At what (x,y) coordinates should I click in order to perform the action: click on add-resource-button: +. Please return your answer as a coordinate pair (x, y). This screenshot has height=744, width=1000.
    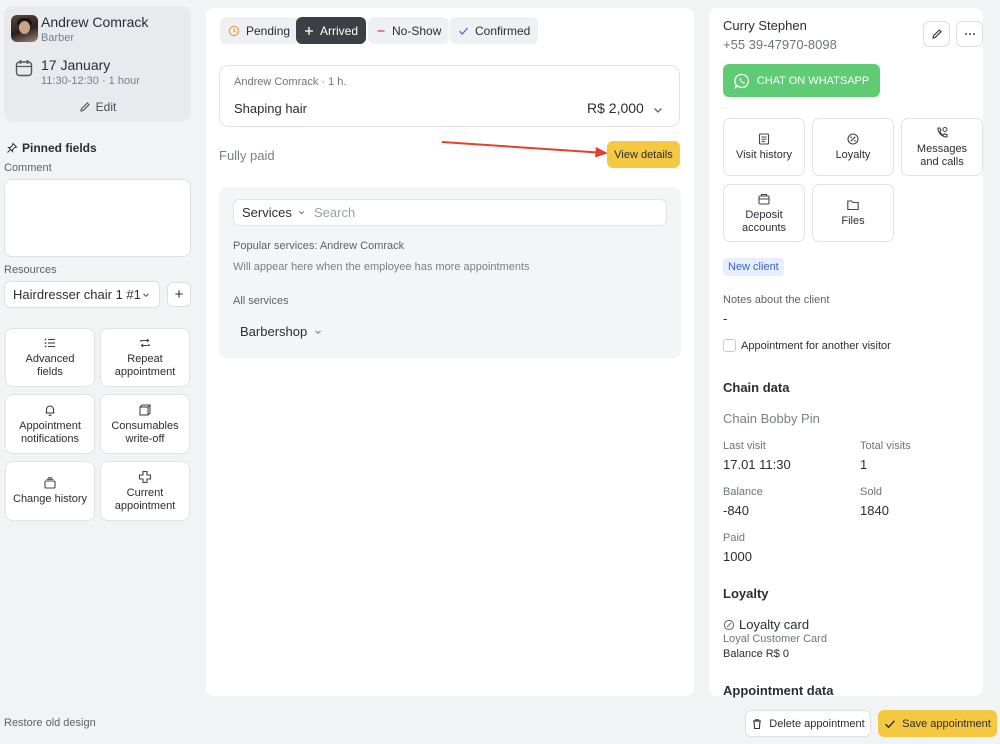
    Looking at the image, I should click on (179, 294).